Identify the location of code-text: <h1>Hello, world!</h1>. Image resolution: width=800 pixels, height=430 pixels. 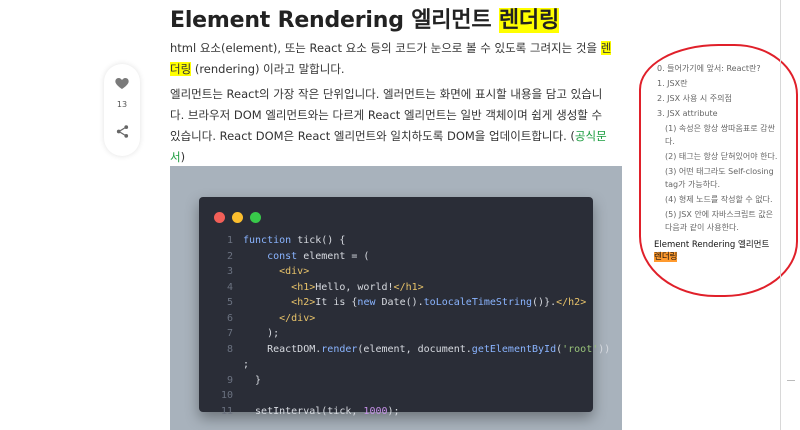
(357, 287).